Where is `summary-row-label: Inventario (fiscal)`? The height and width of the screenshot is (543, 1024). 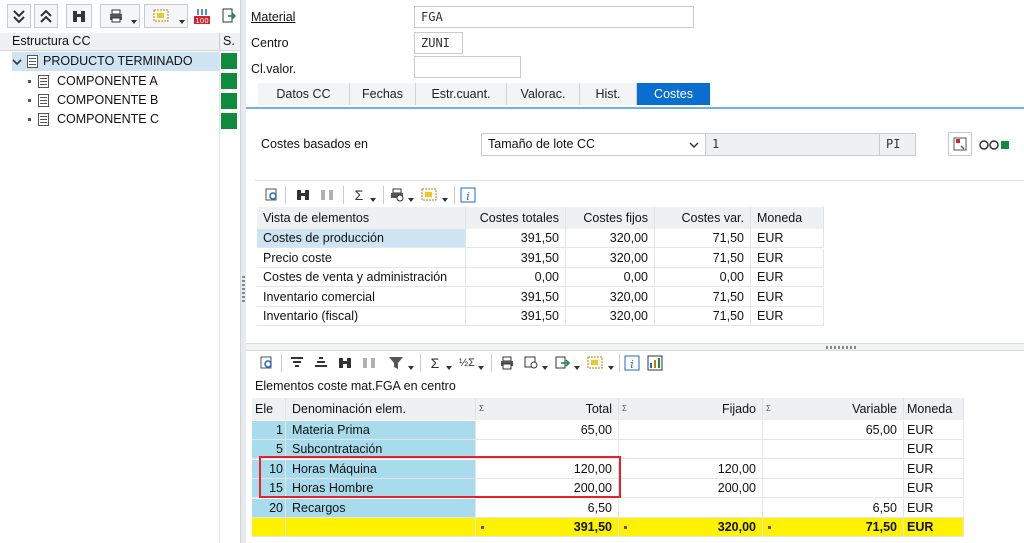 summary-row-label: Inventario (fiscal) is located at coordinates (361, 317).